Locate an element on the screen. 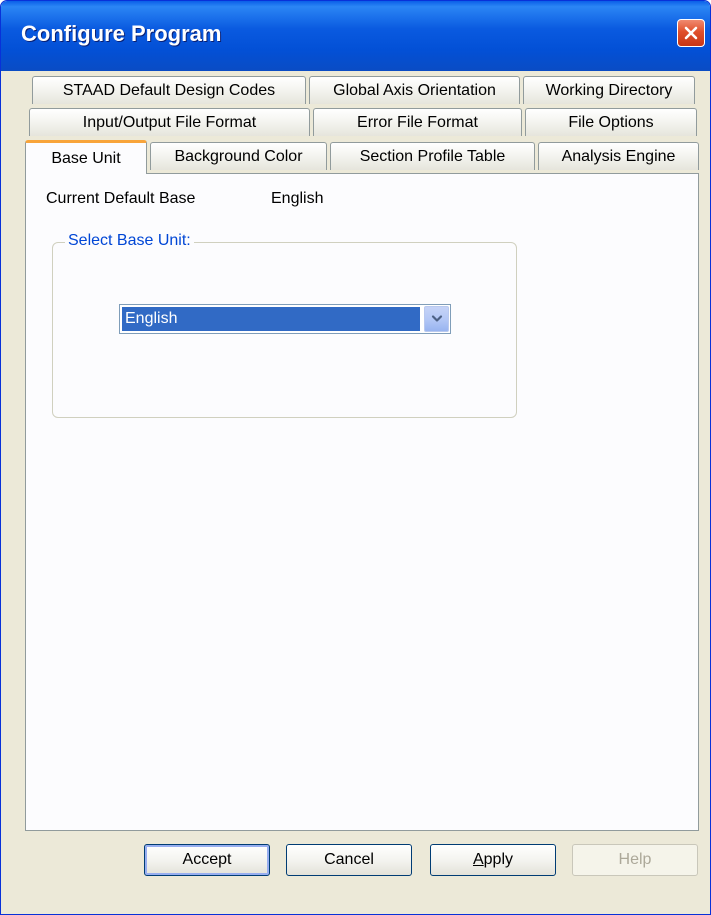 The image size is (711, 915). tab-working-directory: Working Directory is located at coordinates (609, 90).